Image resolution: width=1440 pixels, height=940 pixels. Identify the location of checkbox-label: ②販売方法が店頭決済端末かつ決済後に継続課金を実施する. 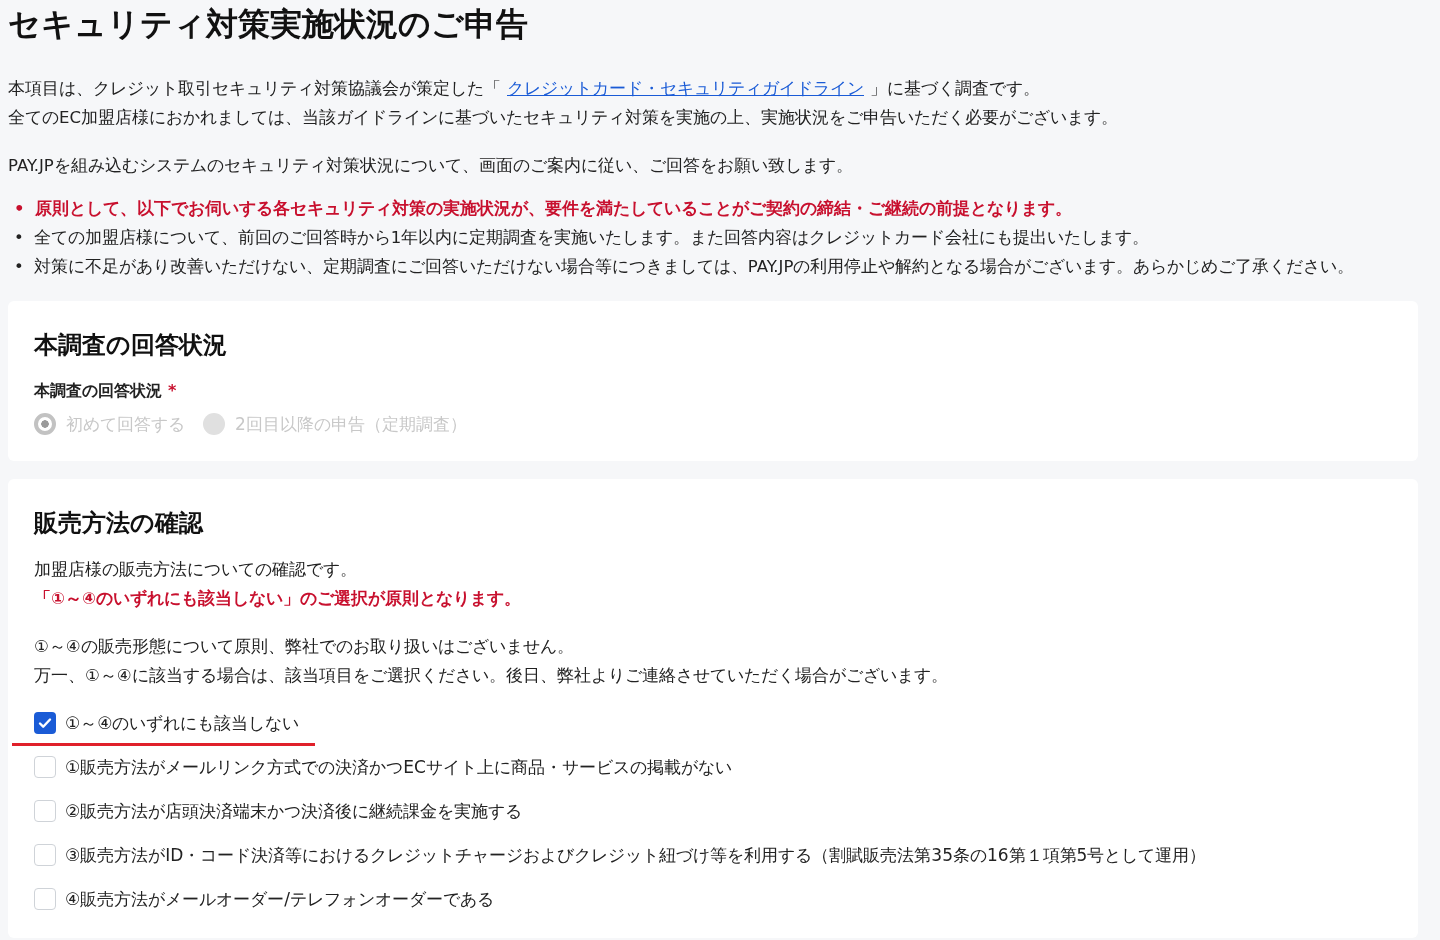
(294, 811).